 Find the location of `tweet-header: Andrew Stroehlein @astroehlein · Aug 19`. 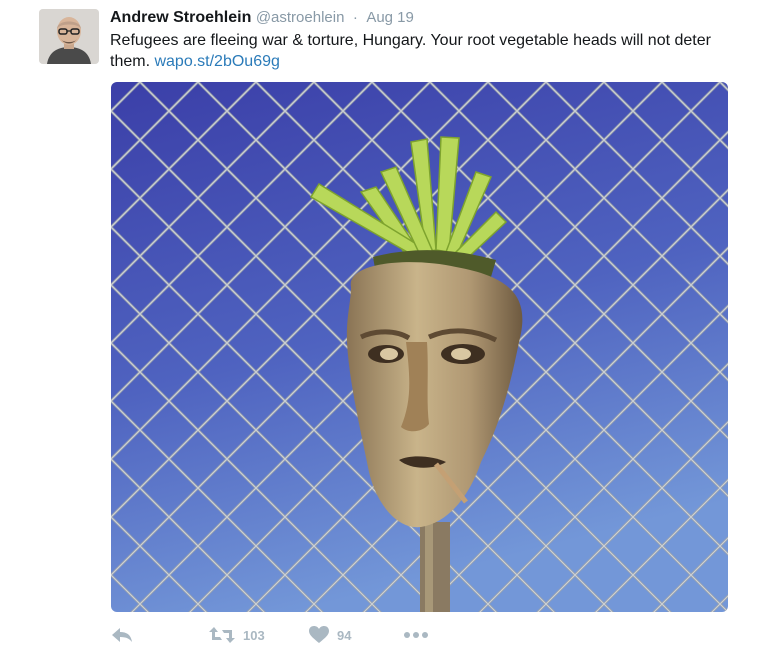

tweet-header: Andrew Stroehlein @astroehlein · Aug 19 is located at coordinates (262, 18).